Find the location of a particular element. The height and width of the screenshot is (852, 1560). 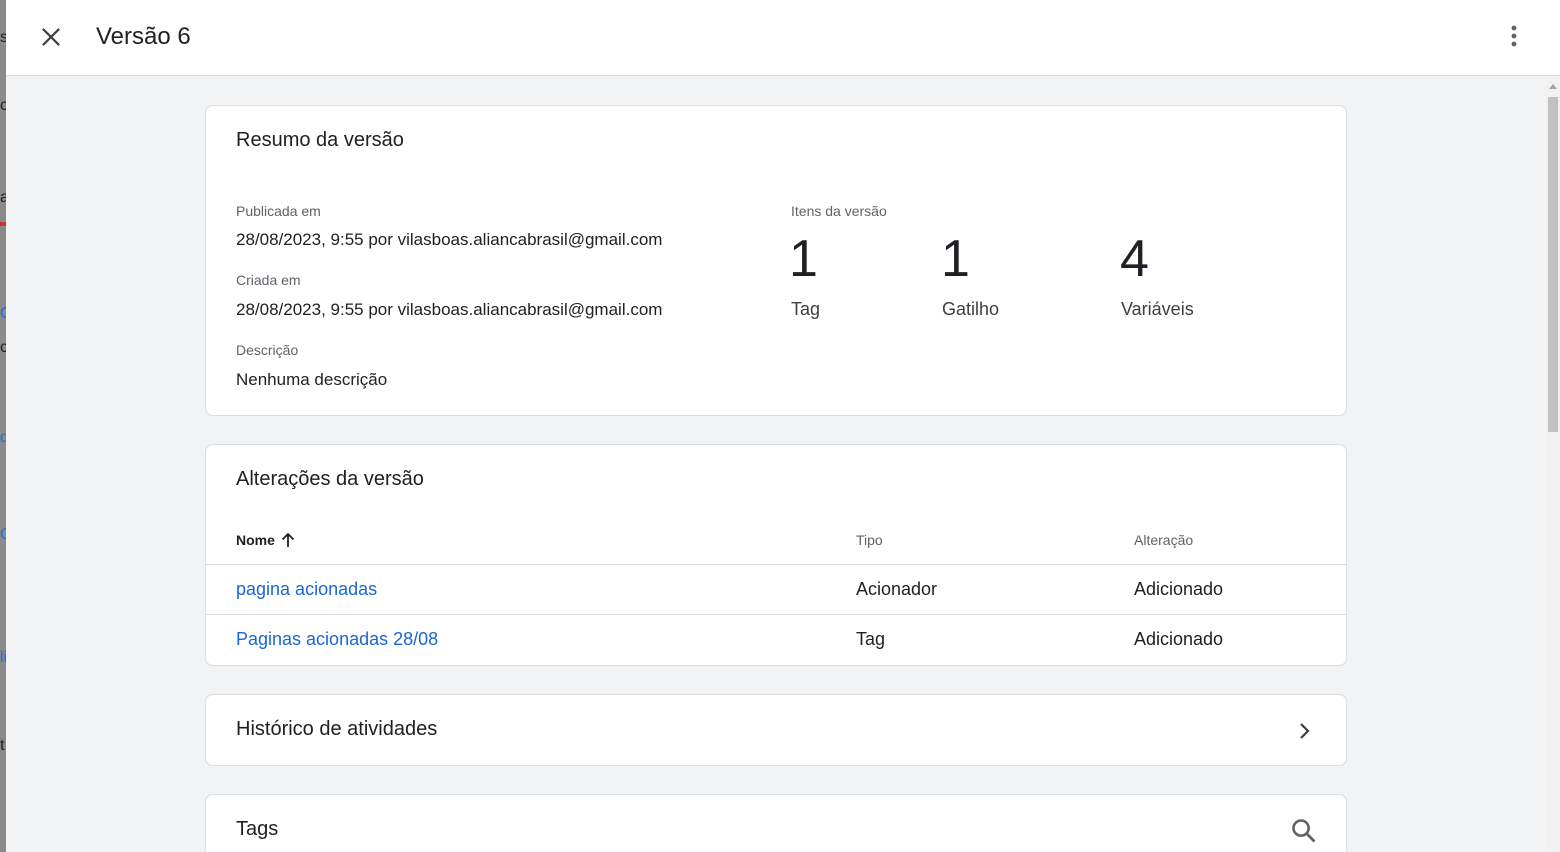

change-type: Tag is located at coordinates (871, 639).